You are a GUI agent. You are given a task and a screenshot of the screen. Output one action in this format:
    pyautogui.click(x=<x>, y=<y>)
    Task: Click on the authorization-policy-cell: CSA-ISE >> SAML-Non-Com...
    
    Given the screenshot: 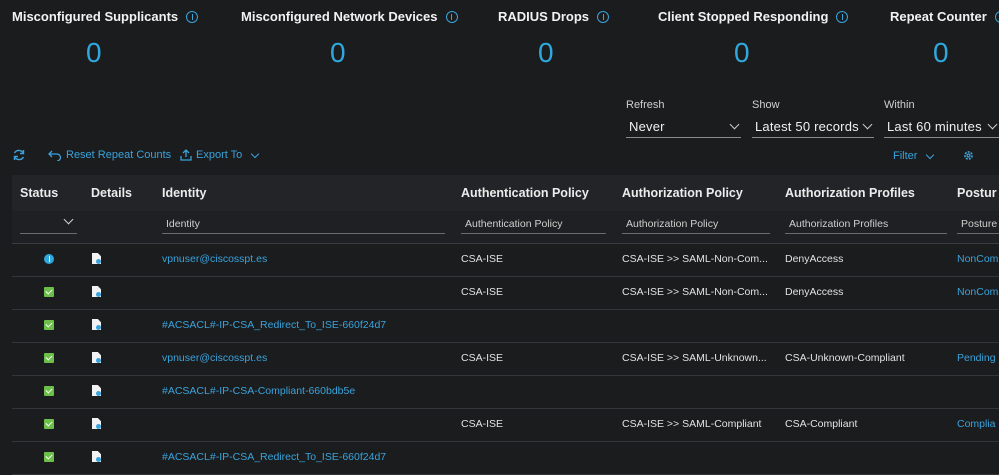 What is the action you would take?
    pyautogui.click(x=695, y=259)
    